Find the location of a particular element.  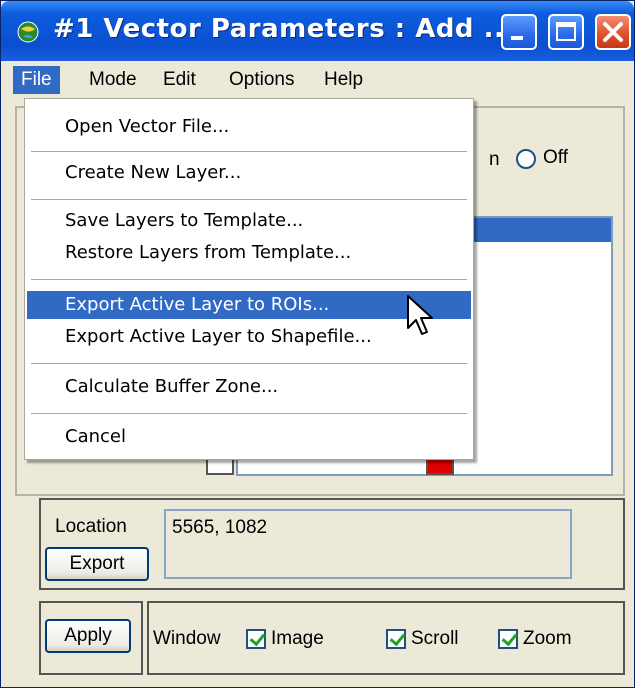

mouse-cursor-icon is located at coordinates (420, 315).